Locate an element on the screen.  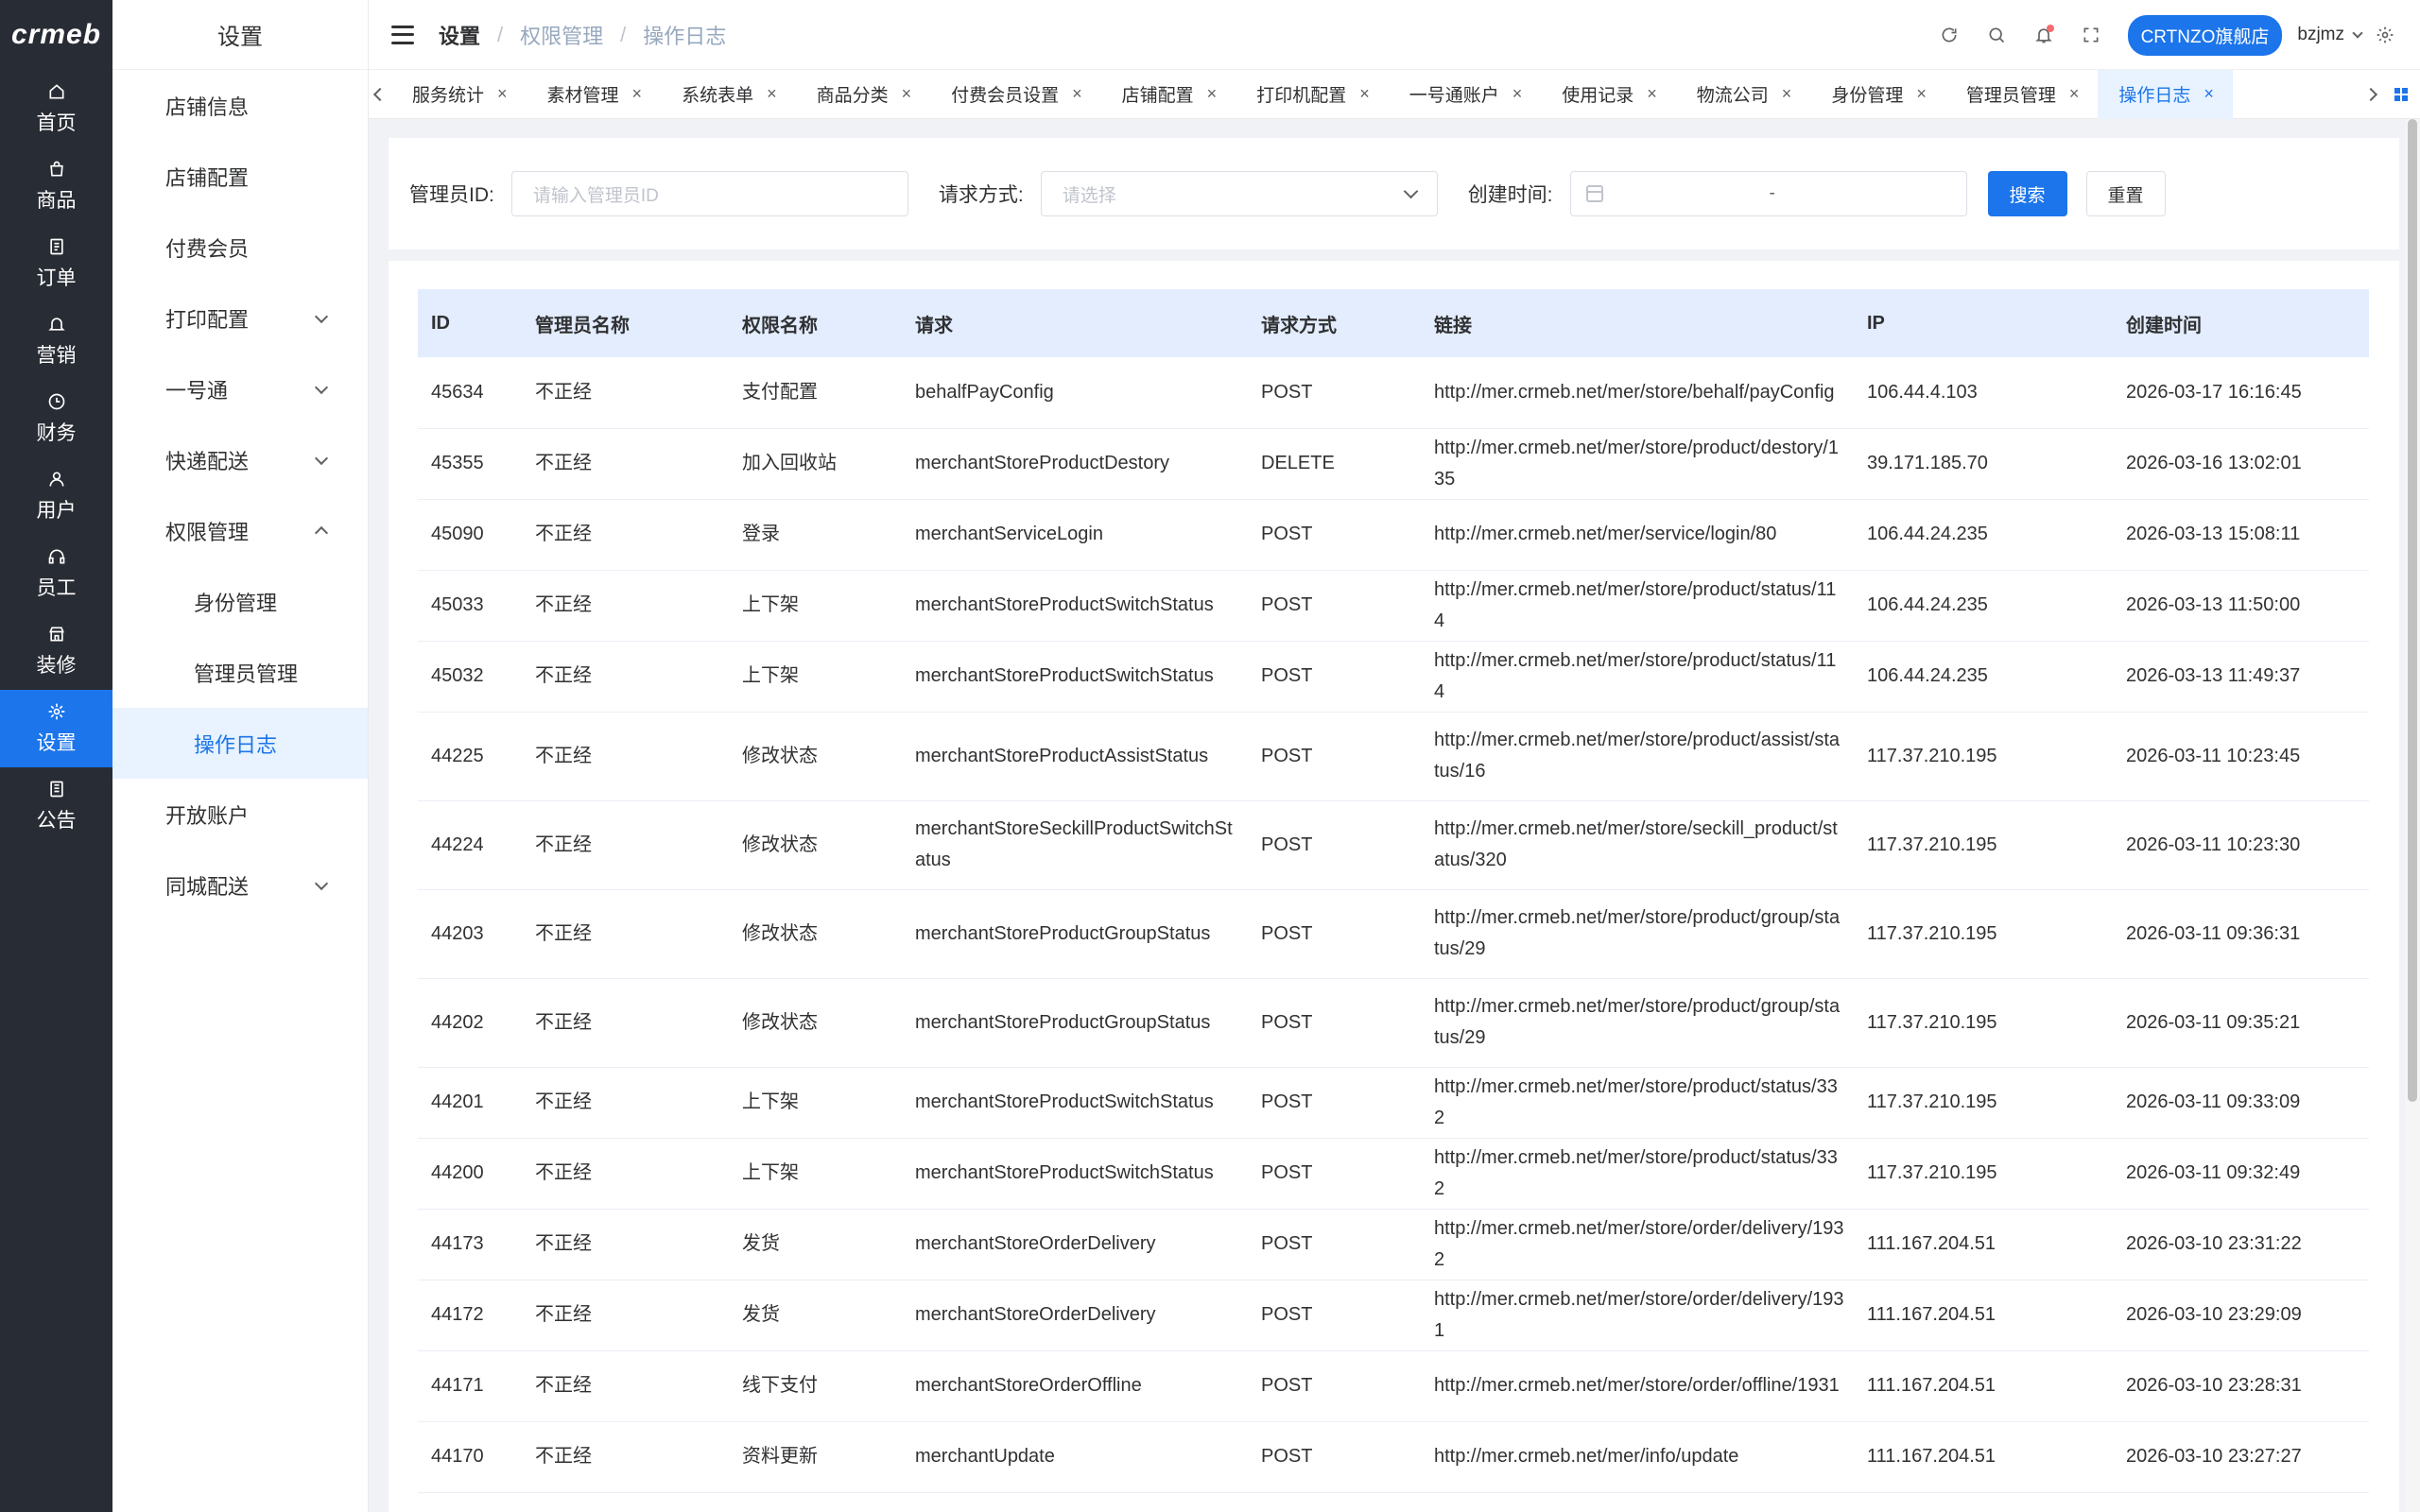
search-button: 搜索 is located at coordinates (2027, 193).